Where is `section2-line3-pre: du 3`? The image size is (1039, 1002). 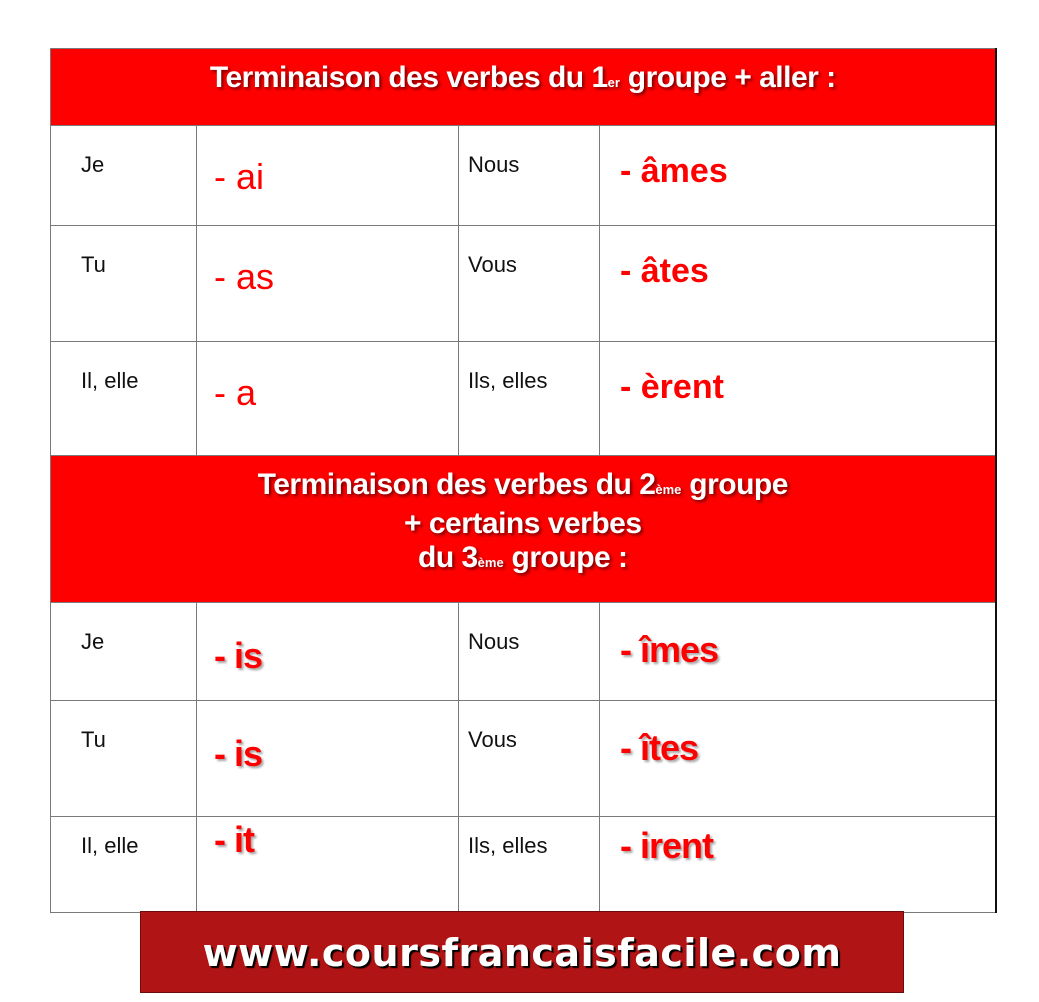 section2-line3-pre: du 3 is located at coordinates (448, 557).